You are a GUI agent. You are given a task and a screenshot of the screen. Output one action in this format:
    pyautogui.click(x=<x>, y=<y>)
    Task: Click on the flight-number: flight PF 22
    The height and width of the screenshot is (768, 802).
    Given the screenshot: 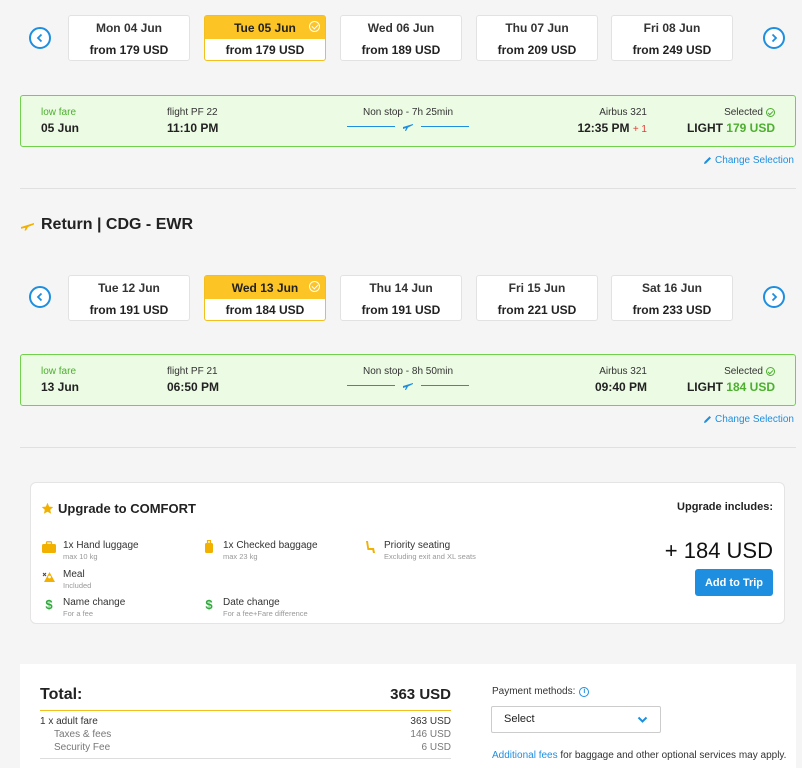 What is the action you would take?
    pyautogui.click(x=192, y=112)
    